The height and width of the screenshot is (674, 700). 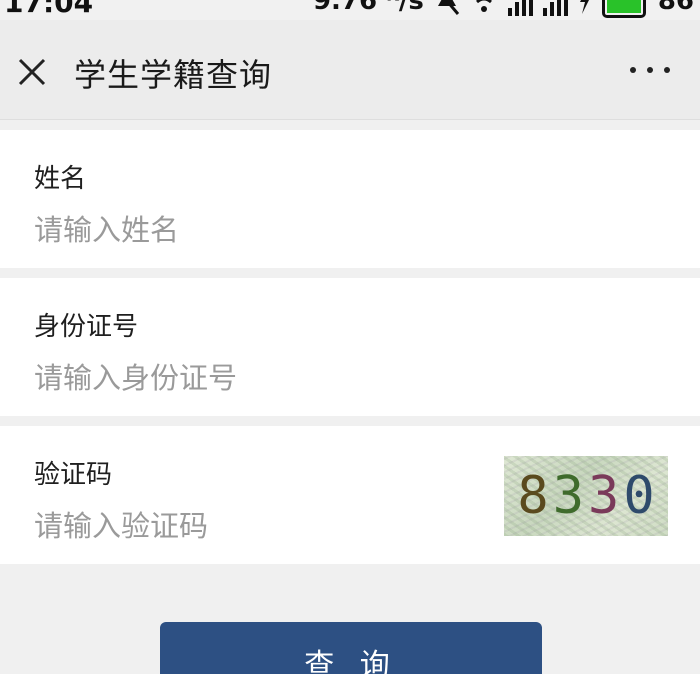 What do you see at coordinates (447, 10) in the screenshot?
I see `mute-icon` at bounding box center [447, 10].